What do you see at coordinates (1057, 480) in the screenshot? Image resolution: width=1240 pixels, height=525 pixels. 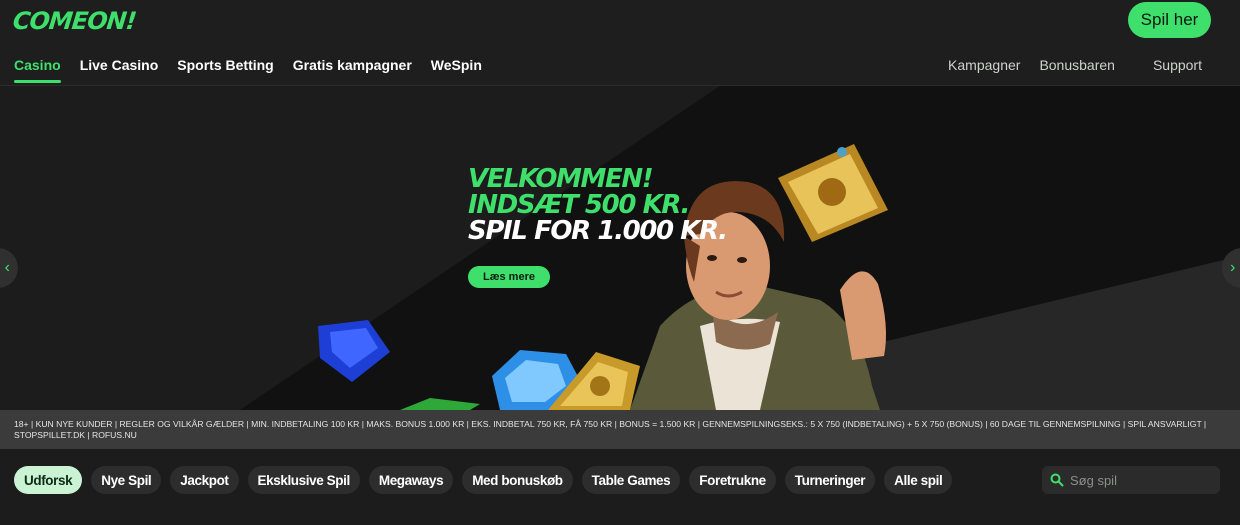 I see `search-icon` at bounding box center [1057, 480].